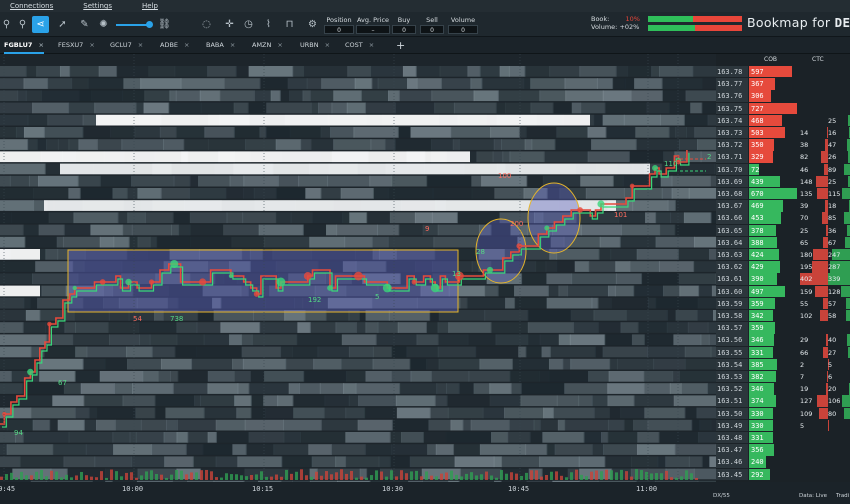 The height and width of the screenshot is (504, 850). I want to click on price-row: 163.55 331 66 27, so click(783, 352).